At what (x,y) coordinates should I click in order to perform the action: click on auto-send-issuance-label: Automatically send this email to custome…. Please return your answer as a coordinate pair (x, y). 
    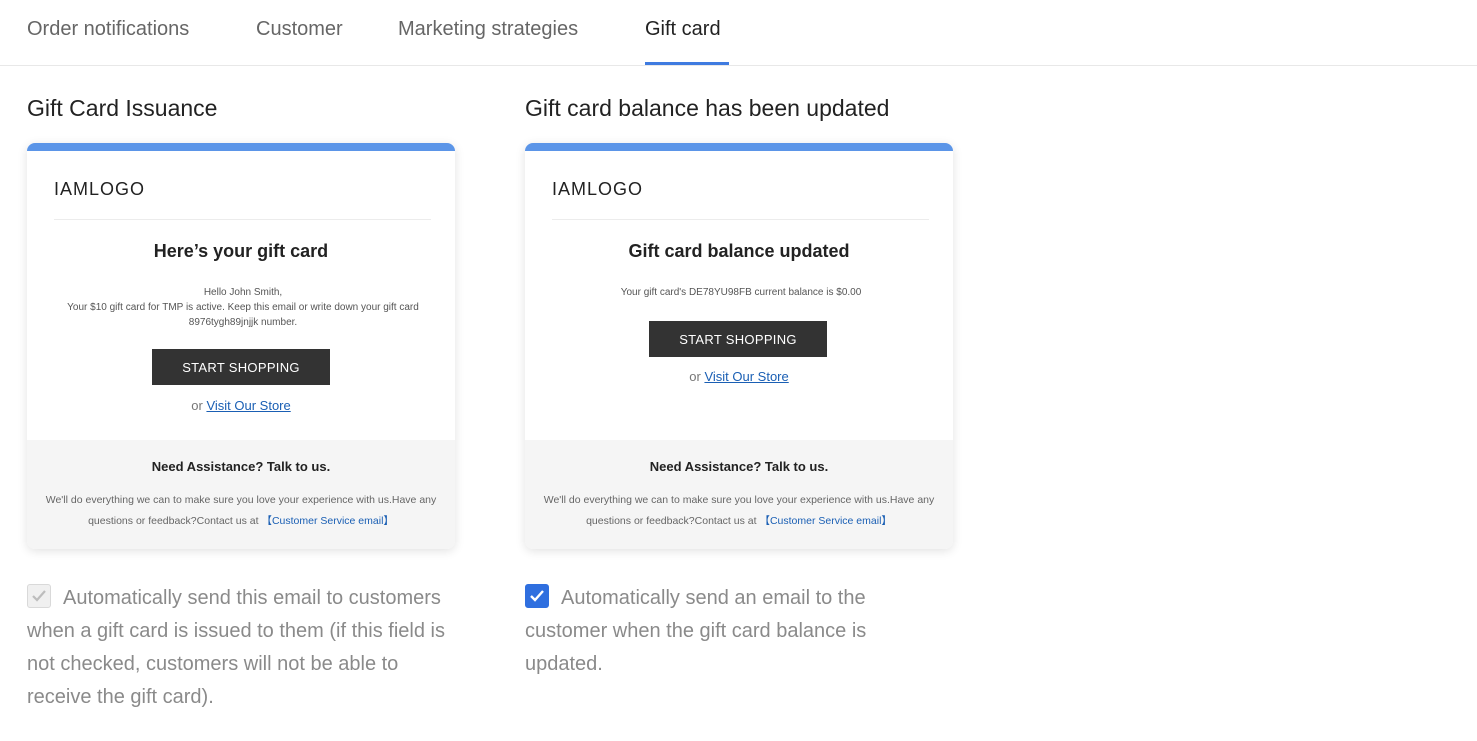
    Looking at the image, I should click on (236, 647).